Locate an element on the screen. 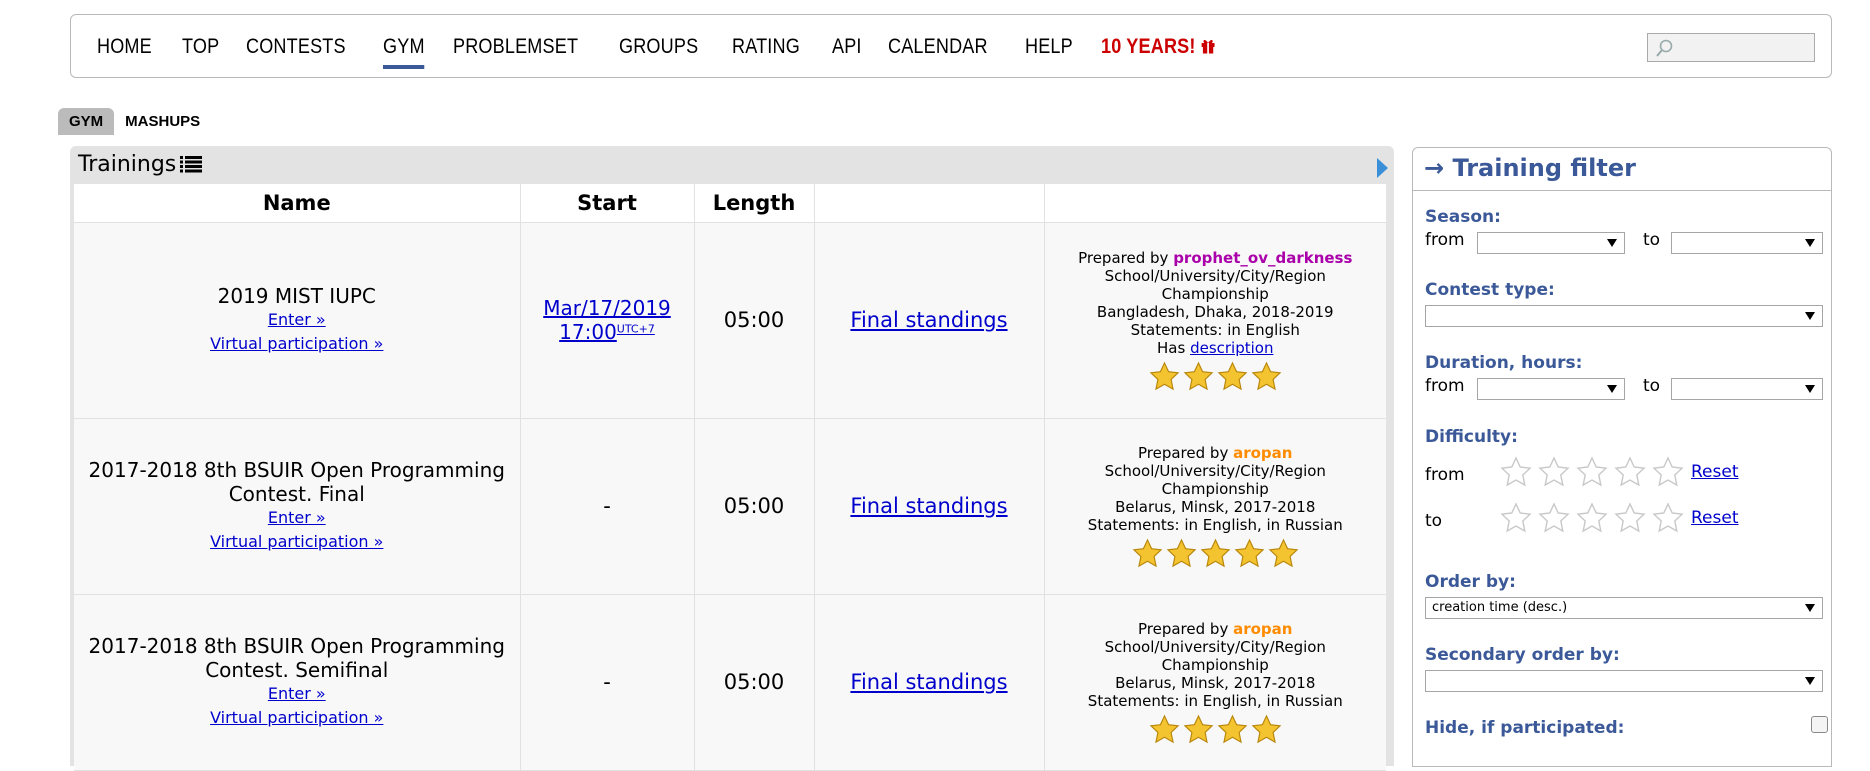 This screenshot has width=1870, height=771. order-by-label: Order by: is located at coordinates (1470, 582).